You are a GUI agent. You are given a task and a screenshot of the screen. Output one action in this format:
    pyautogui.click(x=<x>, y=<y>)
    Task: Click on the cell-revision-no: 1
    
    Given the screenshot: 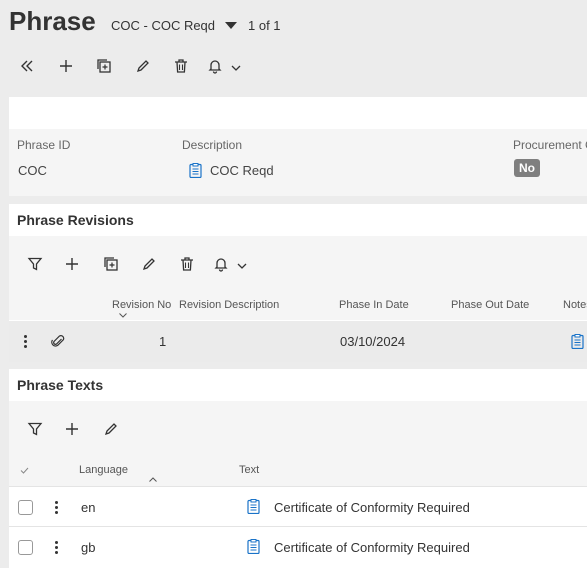 What is the action you would take?
    pyautogui.click(x=163, y=341)
    